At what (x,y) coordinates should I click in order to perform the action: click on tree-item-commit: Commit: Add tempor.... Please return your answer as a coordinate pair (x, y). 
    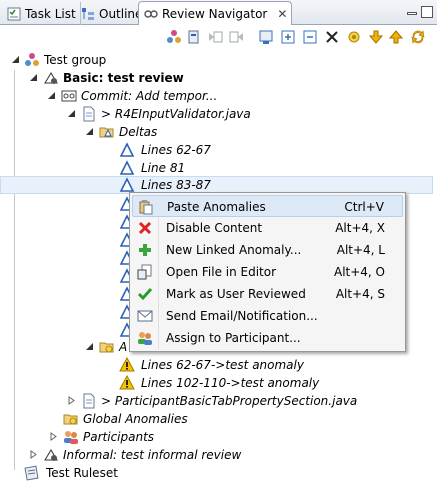
    Looking at the image, I should click on (216, 96).